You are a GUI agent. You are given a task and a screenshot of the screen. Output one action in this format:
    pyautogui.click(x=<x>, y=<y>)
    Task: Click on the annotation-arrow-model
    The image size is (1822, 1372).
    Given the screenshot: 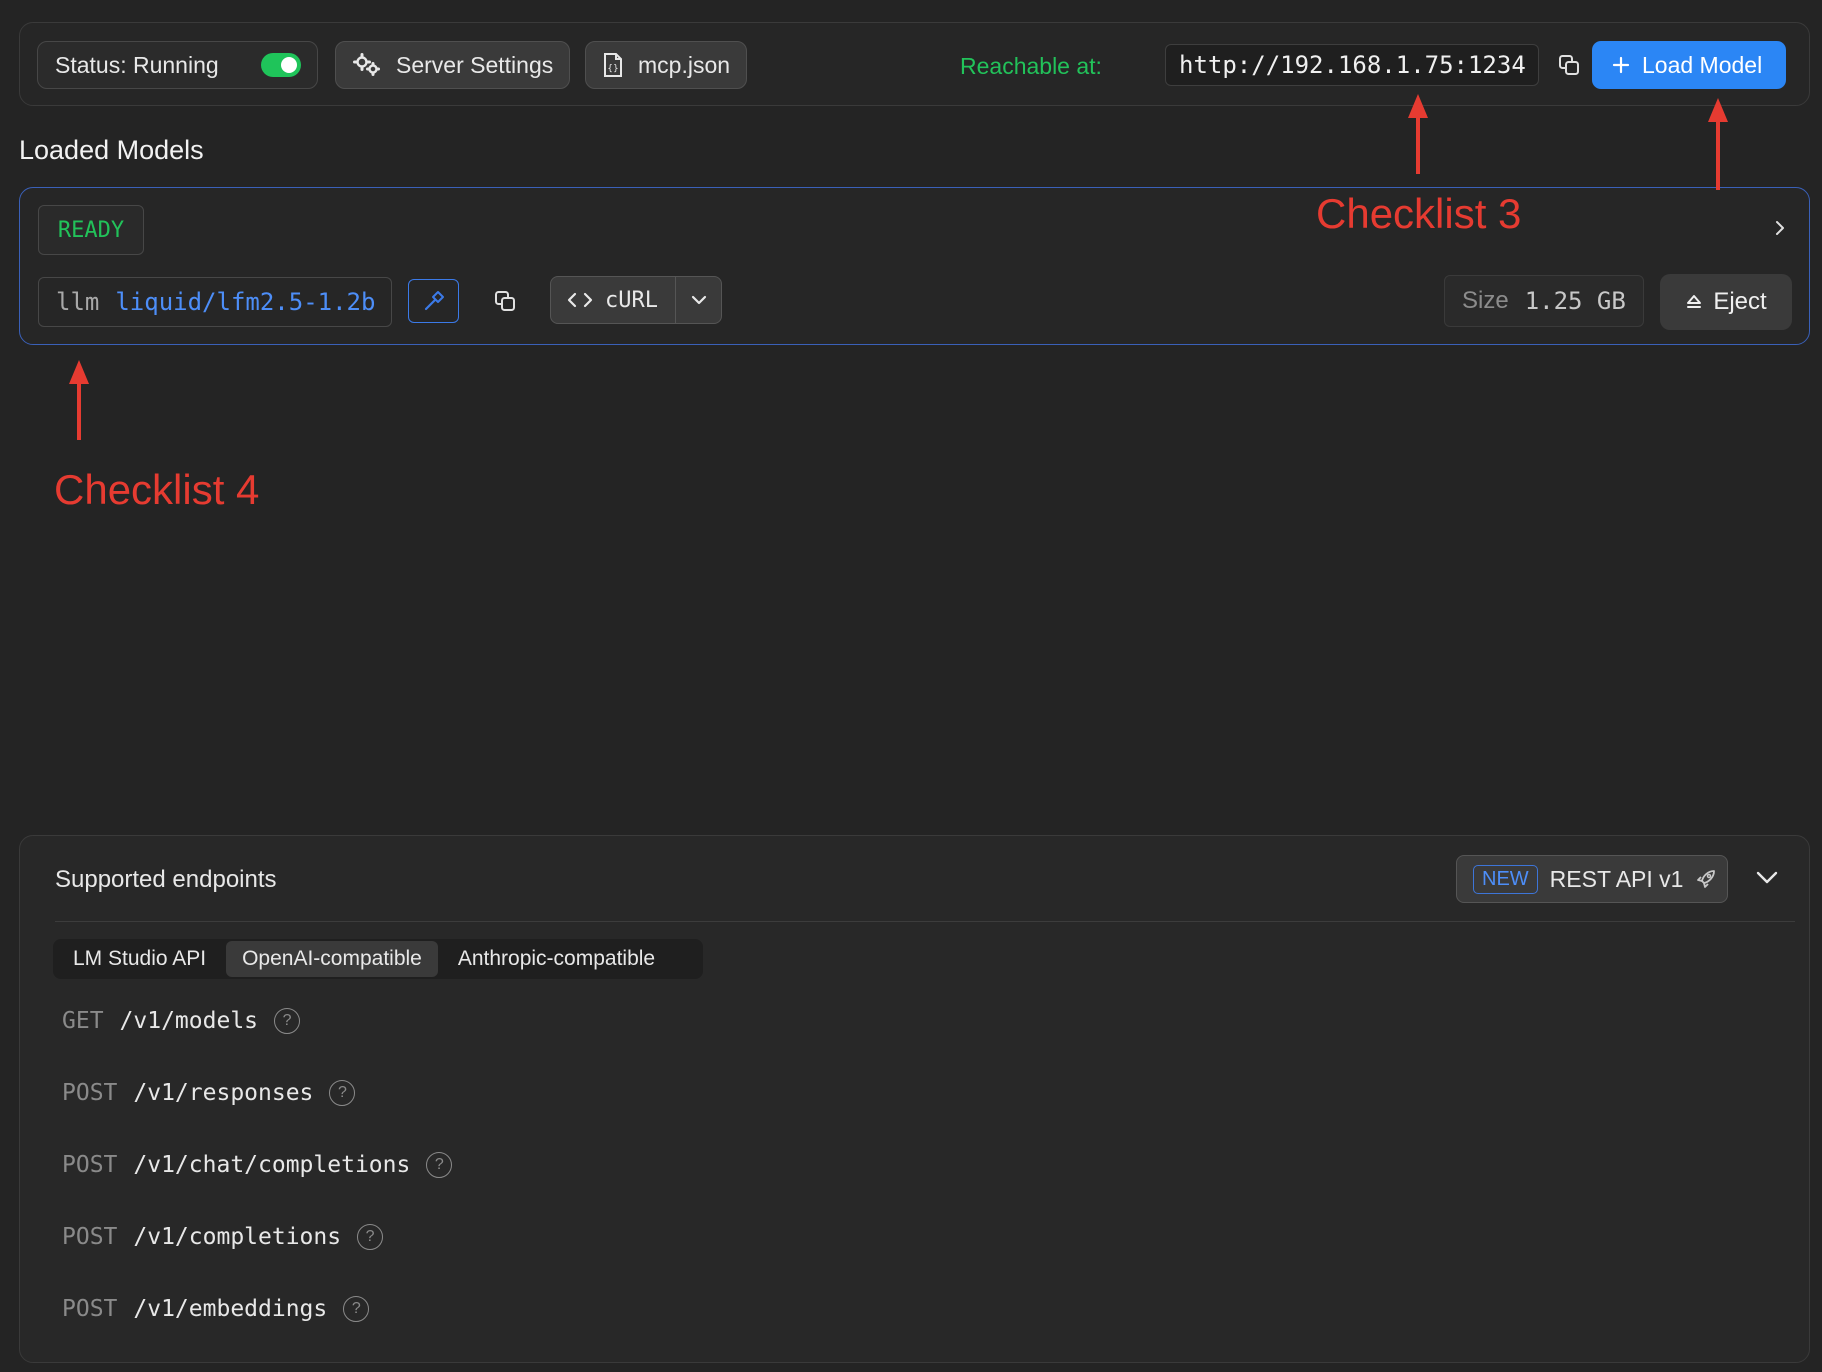 What is the action you would take?
    pyautogui.click(x=79, y=400)
    